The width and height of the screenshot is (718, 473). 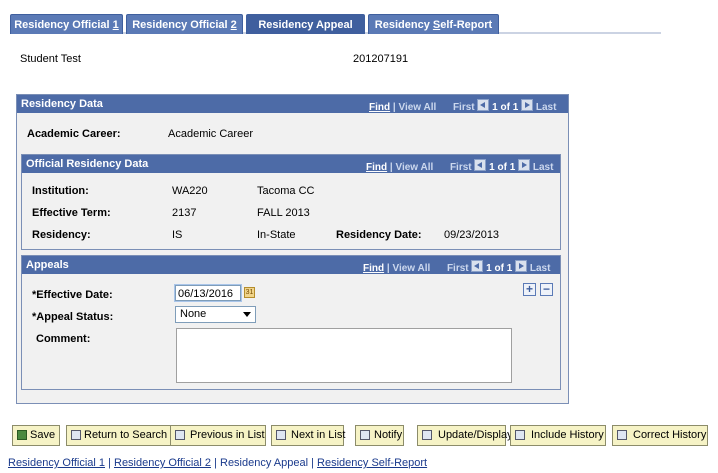 What do you see at coordinates (73, 317) in the screenshot?
I see `appeal-status-label: *Appeal Status:` at bounding box center [73, 317].